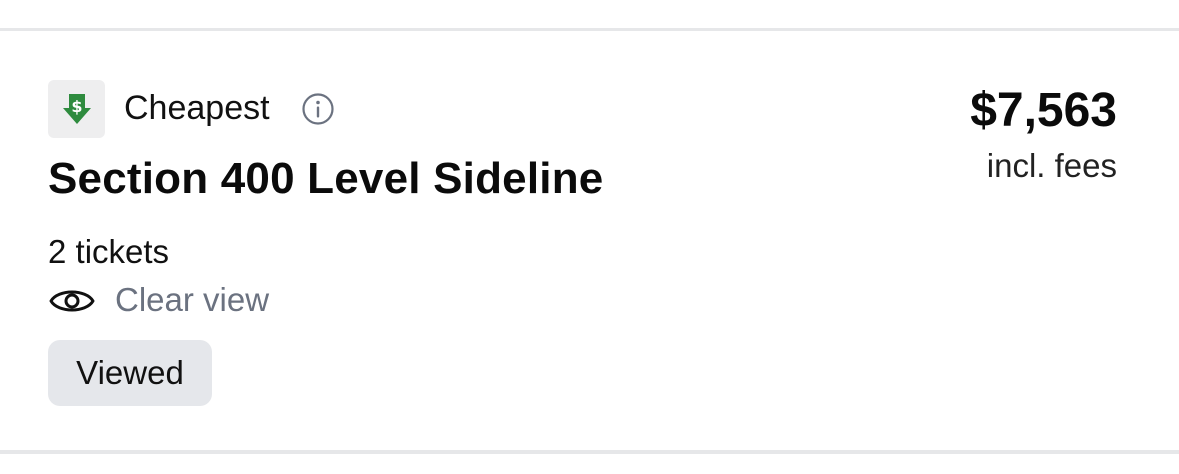 The height and width of the screenshot is (474, 1179). What do you see at coordinates (1051, 165) in the screenshot?
I see `price-fees-note: incl. fees` at bounding box center [1051, 165].